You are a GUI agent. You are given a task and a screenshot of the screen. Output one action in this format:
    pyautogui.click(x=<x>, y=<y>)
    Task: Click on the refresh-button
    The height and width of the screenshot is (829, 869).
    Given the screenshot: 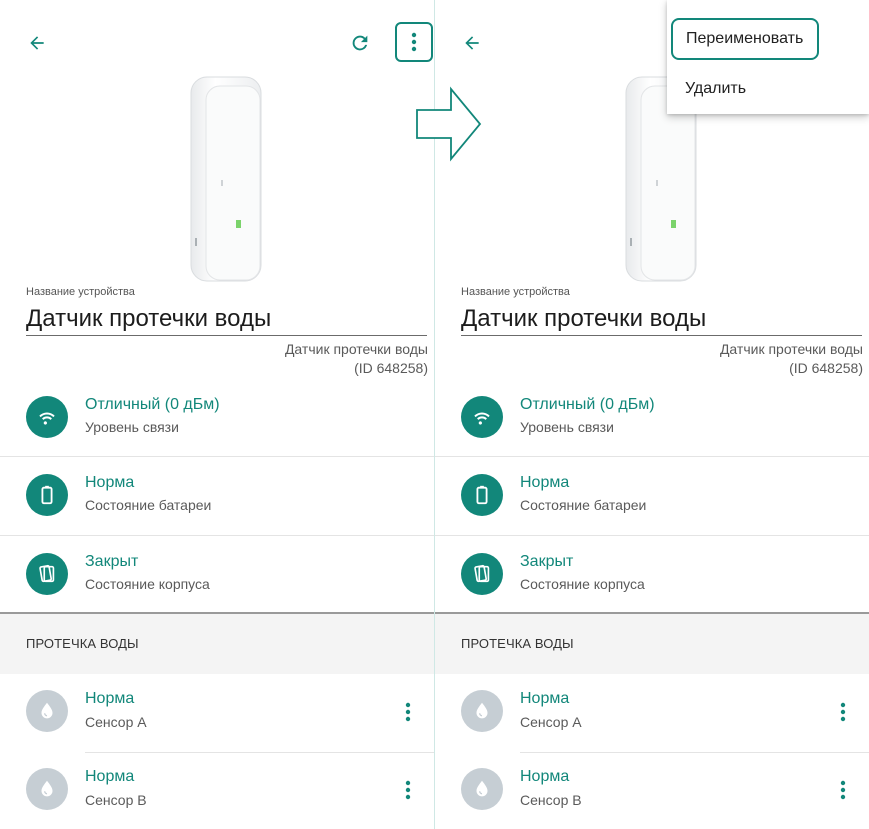 What is the action you would take?
    pyautogui.click(x=360, y=43)
    